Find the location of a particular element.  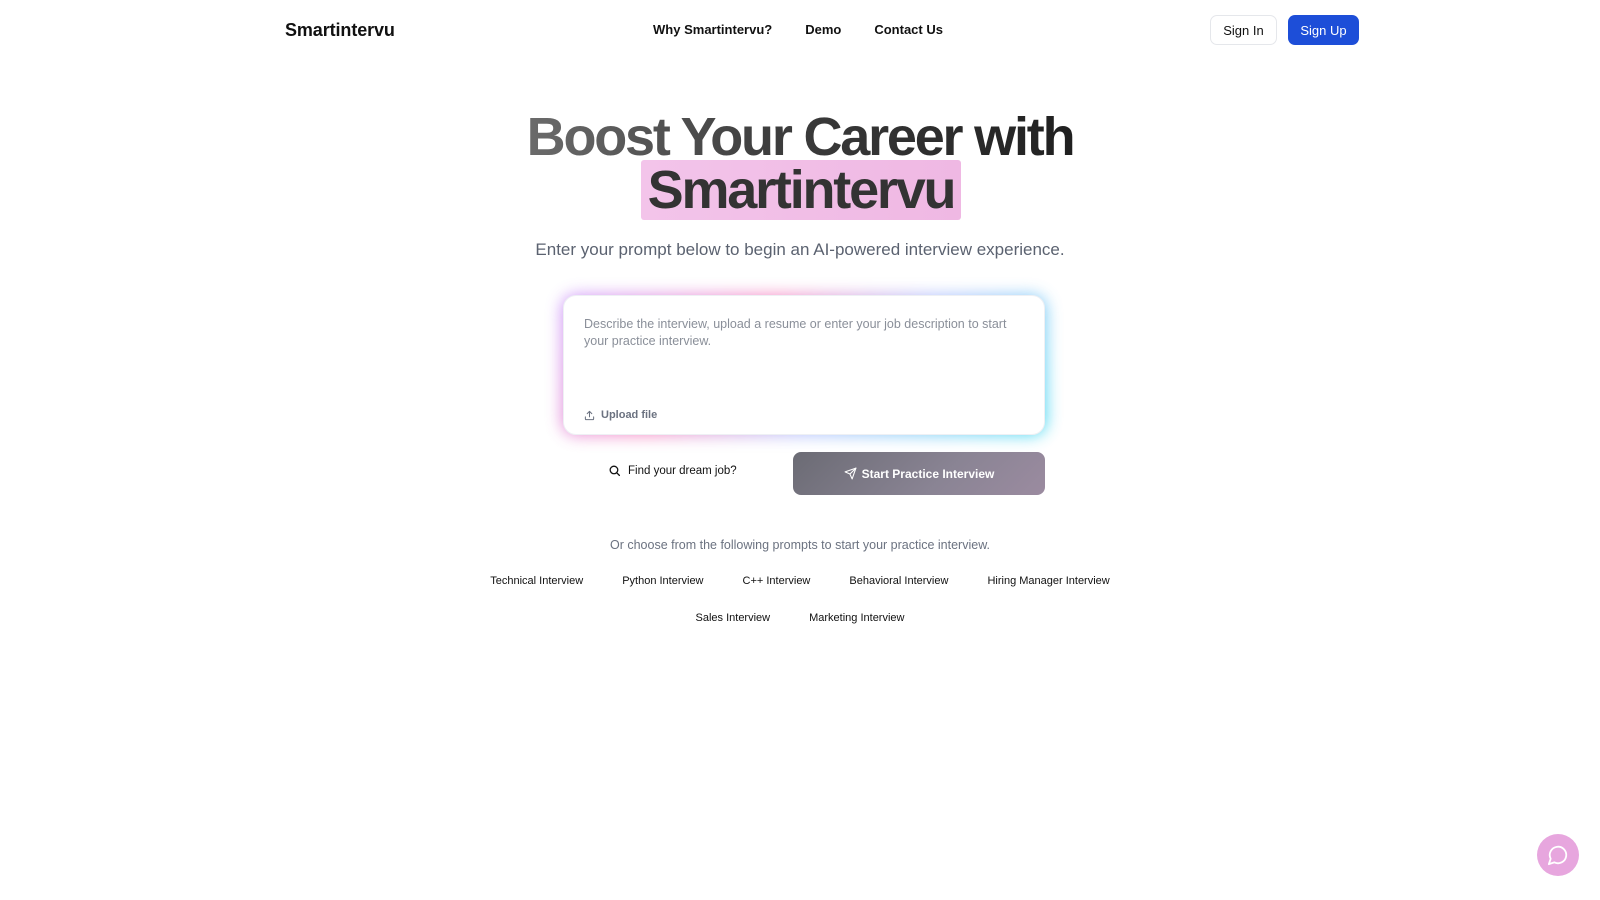

chat-icon is located at coordinates (1557, 855).